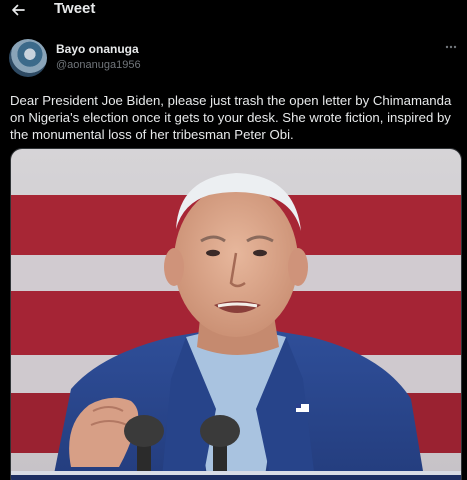 This screenshot has width=467, height=480. I want to click on author-name: Bayo onanuga, so click(98, 49).